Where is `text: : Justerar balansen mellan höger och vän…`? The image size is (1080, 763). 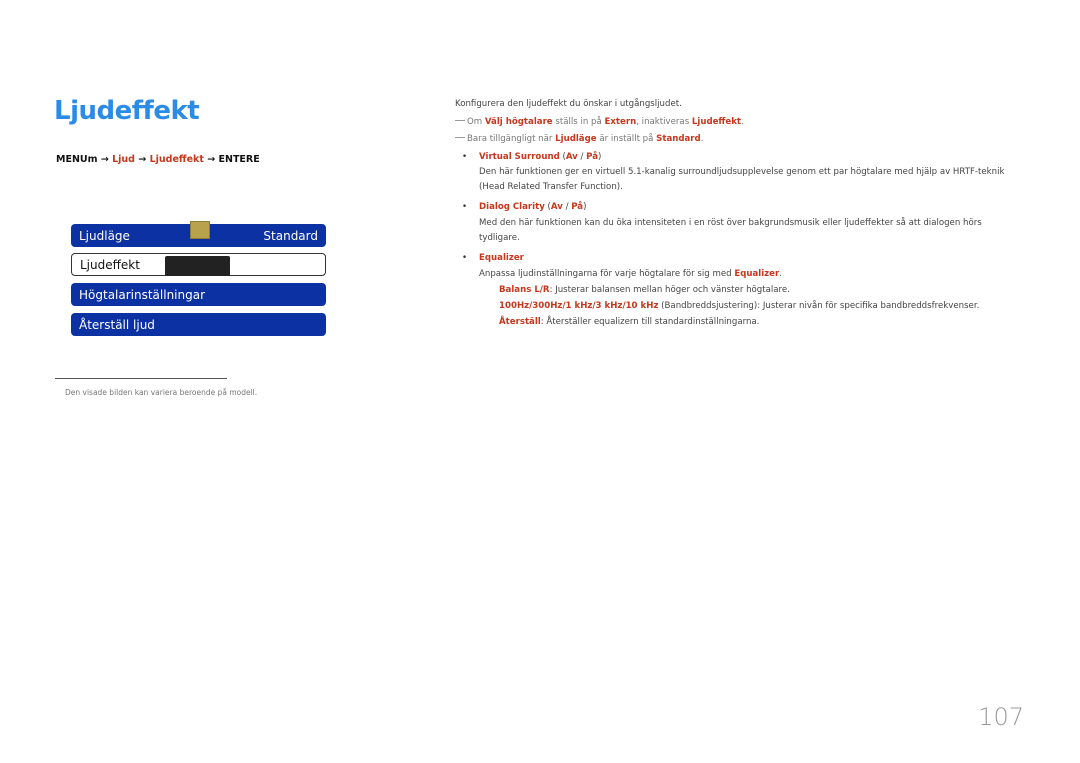
text: : Justerar balansen mellan höger och vän… is located at coordinates (669, 289).